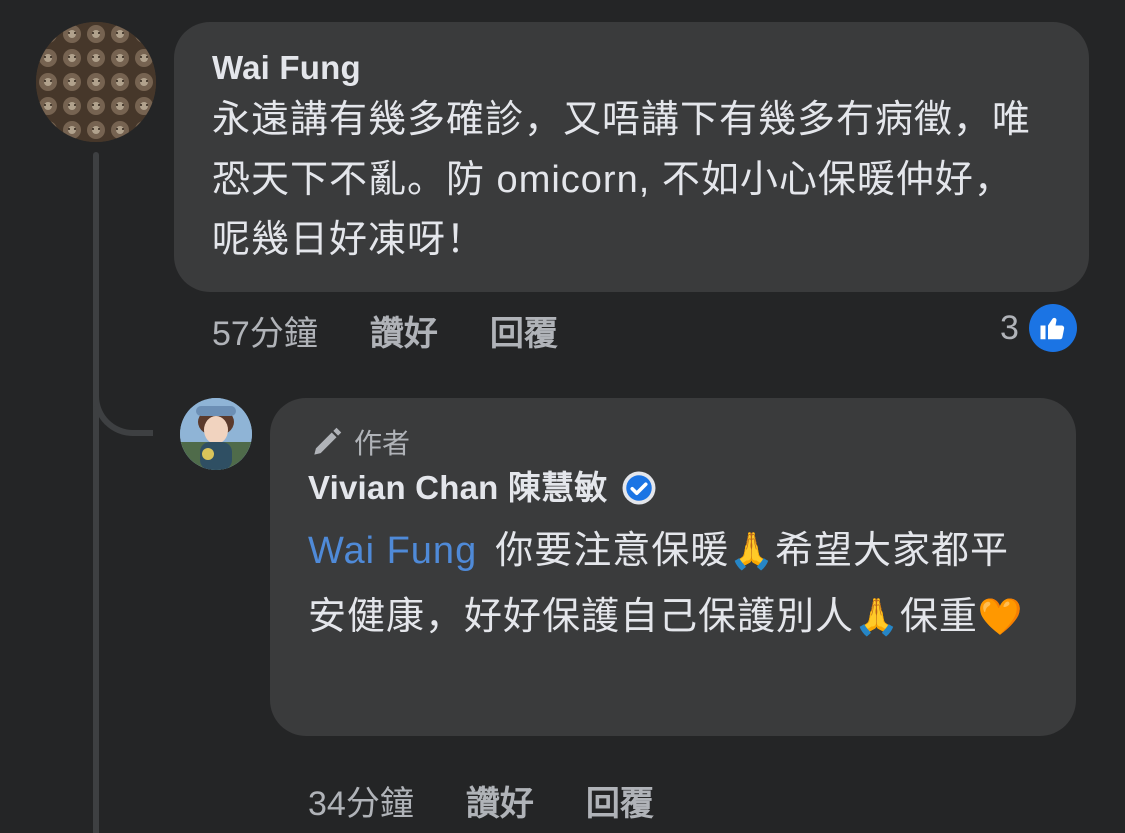  I want to click on reaction-count: 3, so click(1009, 327).